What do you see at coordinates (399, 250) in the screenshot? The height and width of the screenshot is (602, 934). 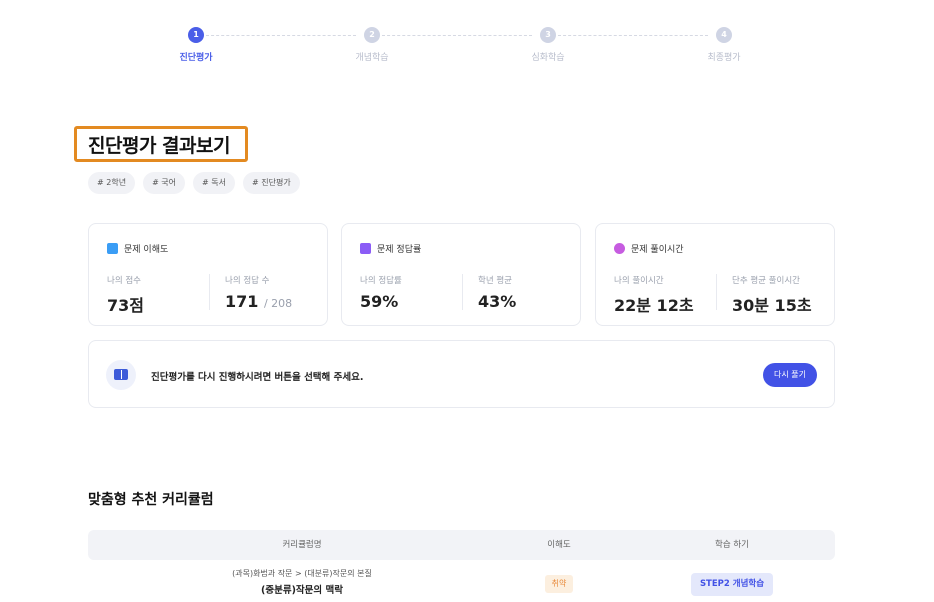 I see `card-title: 문제 정답률` at bounding box center [399, 250].